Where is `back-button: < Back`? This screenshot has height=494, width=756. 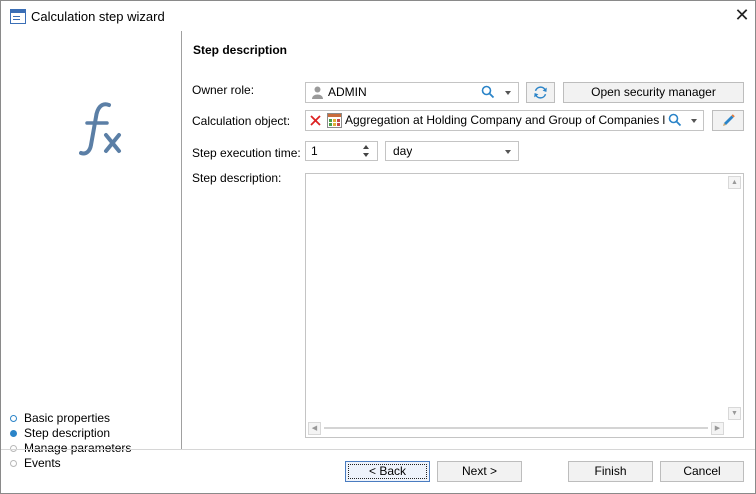
back-button: < Back is located at coordinates (387, 471).